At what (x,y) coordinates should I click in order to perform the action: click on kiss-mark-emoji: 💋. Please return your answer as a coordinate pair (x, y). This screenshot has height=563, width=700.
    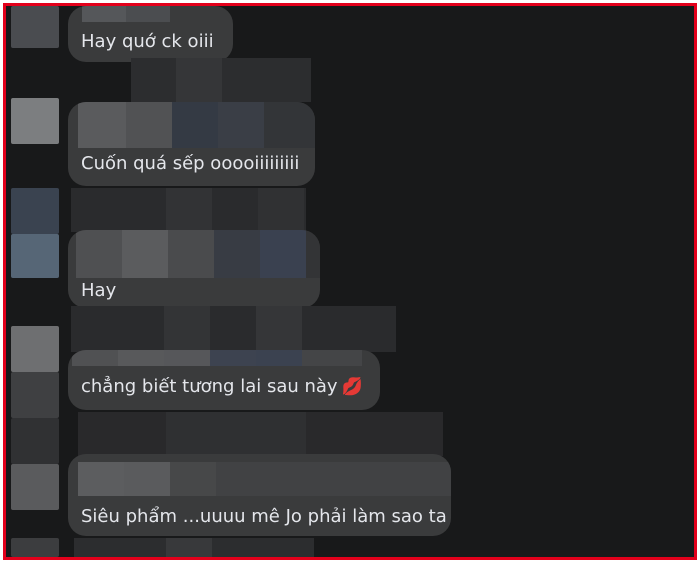
    Looking at the image, I should click on (352, 387).